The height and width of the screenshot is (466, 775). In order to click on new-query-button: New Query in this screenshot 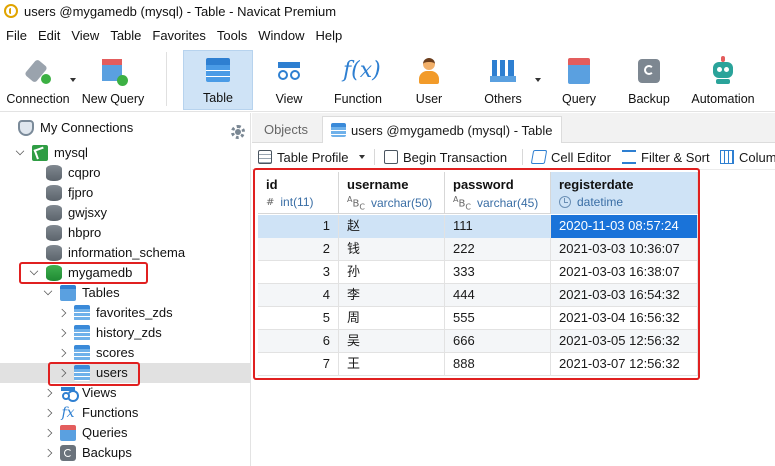, I will do `click(113, 80)`.